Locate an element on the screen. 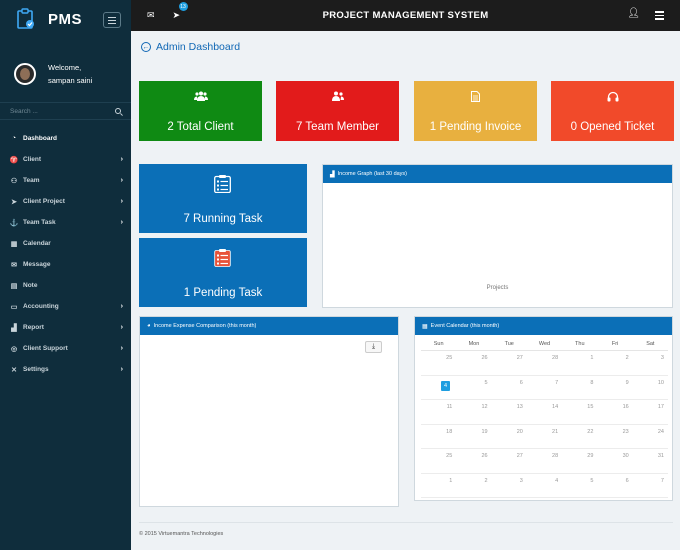  calendar-day: 24 is located at coordinates (650, 437).